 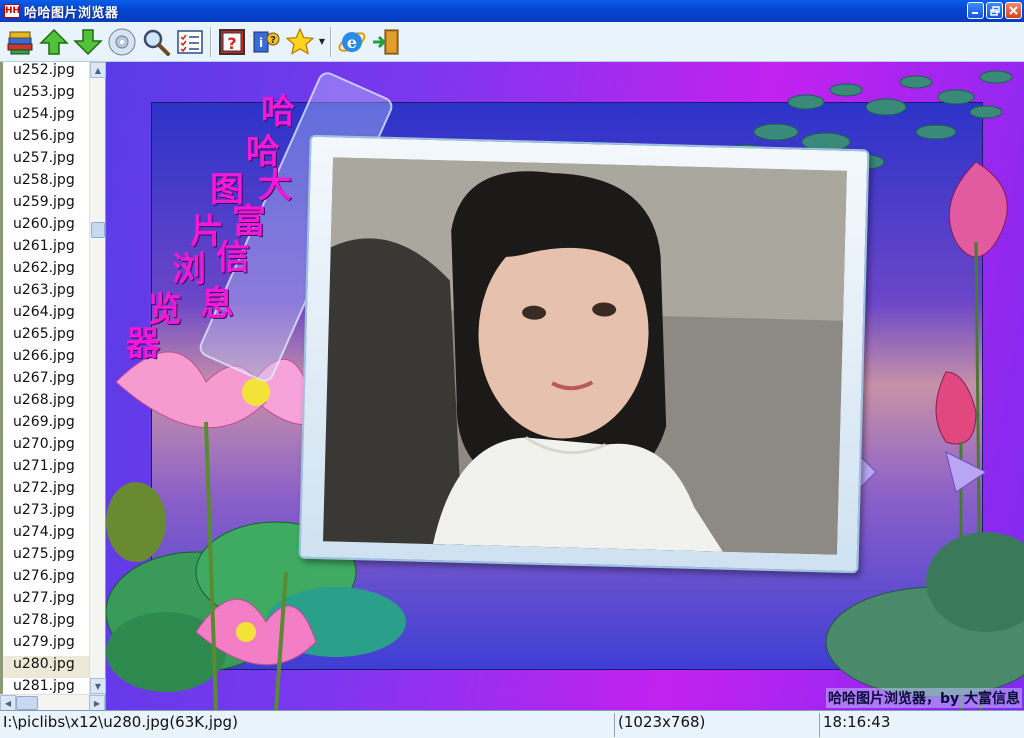 I want to click on list-item: u252.jpg, so click(x=44, y=73).